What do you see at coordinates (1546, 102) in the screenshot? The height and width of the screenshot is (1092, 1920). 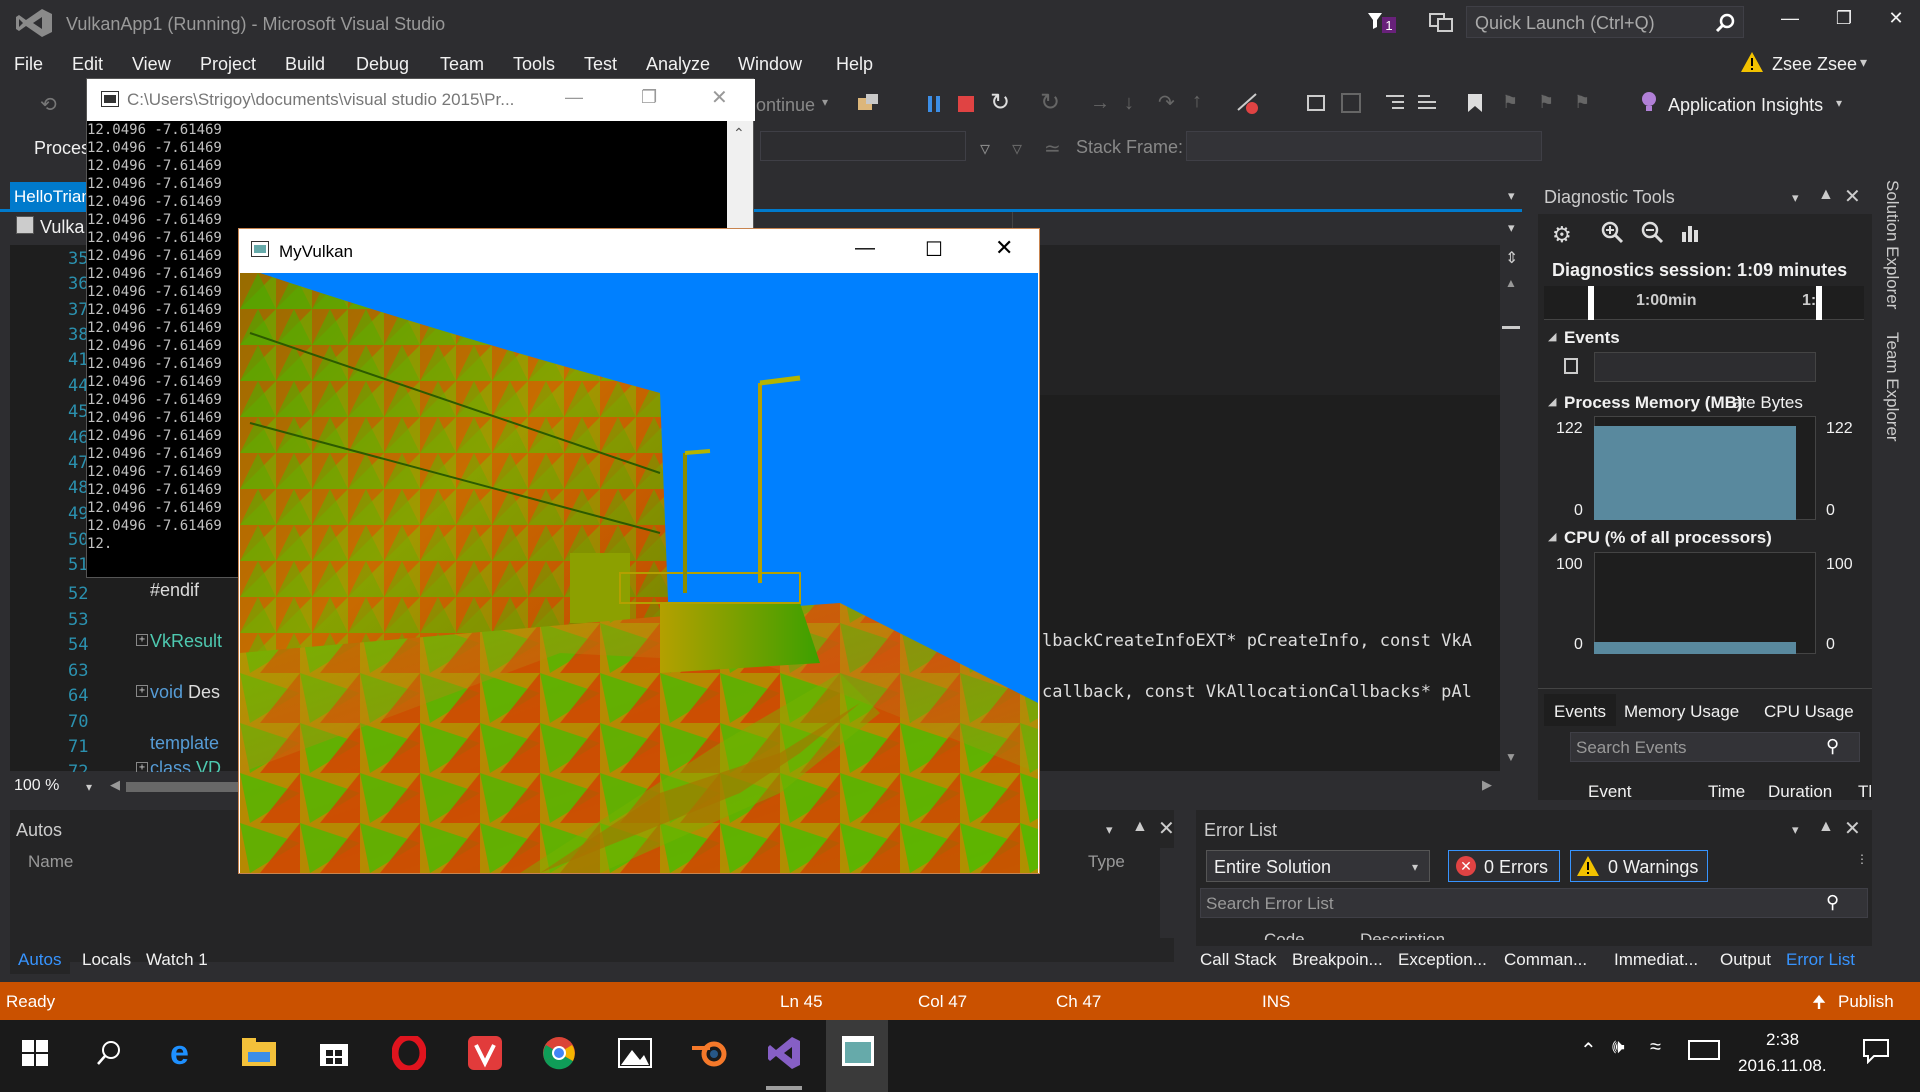 I see `next-bookmark-icon: ⚑` at bounding box center [1546, 102].